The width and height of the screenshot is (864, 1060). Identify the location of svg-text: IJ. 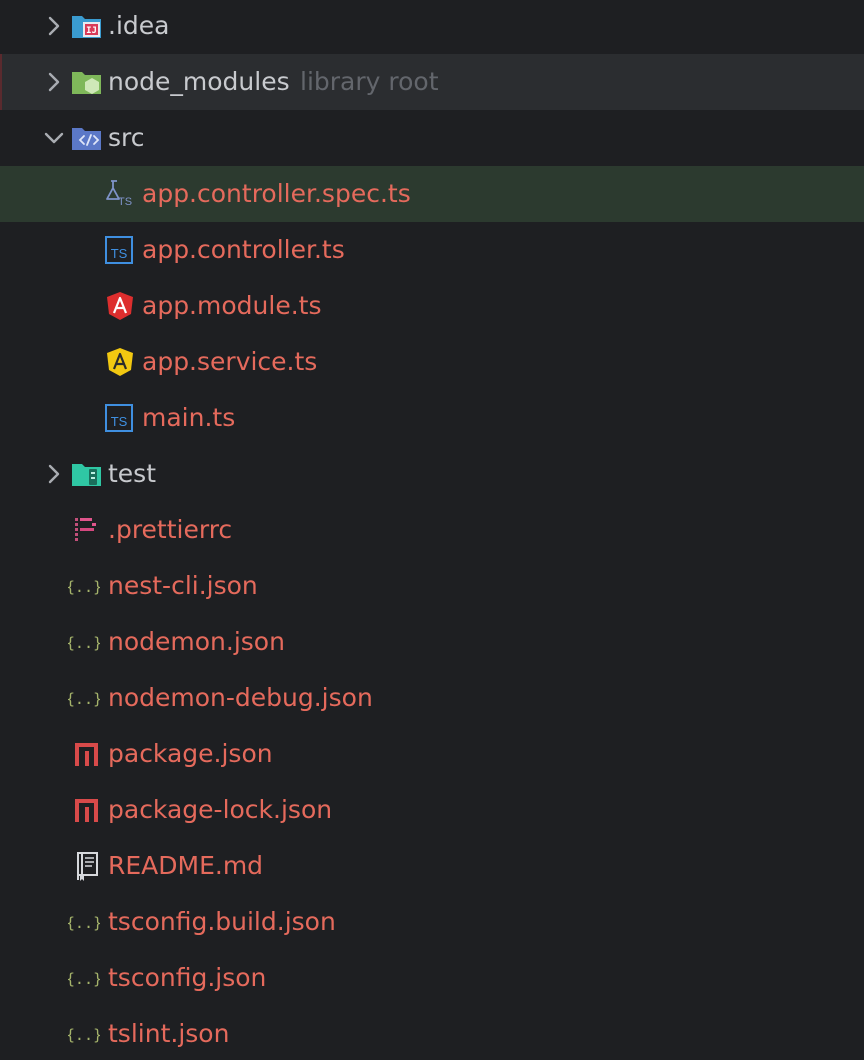
(91, 31).